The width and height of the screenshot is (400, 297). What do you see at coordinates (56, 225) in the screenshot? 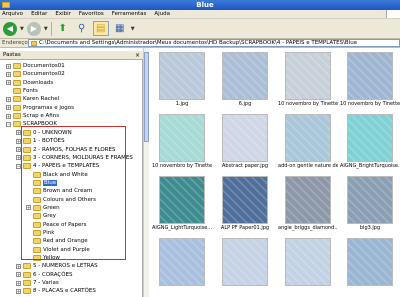
I see `tree-node: Peace of Papers` at bounding box center [56, 225].